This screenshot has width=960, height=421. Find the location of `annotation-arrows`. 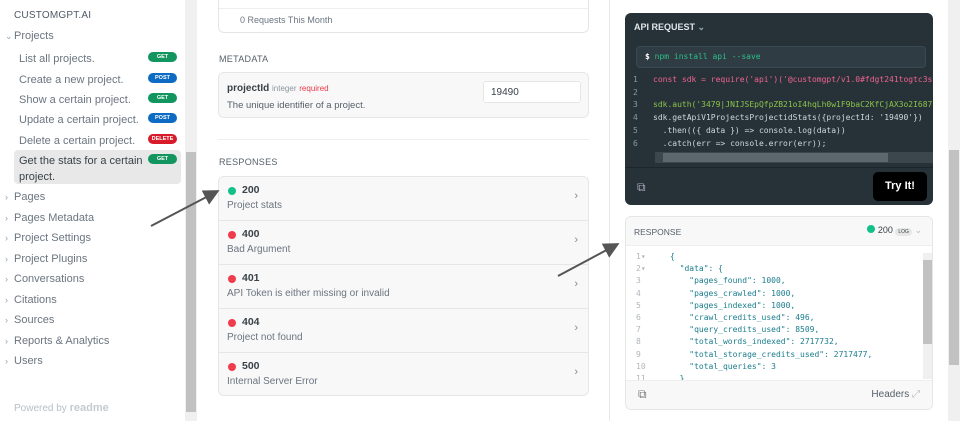

annotation-arrows is located at coordinates (385, 233).